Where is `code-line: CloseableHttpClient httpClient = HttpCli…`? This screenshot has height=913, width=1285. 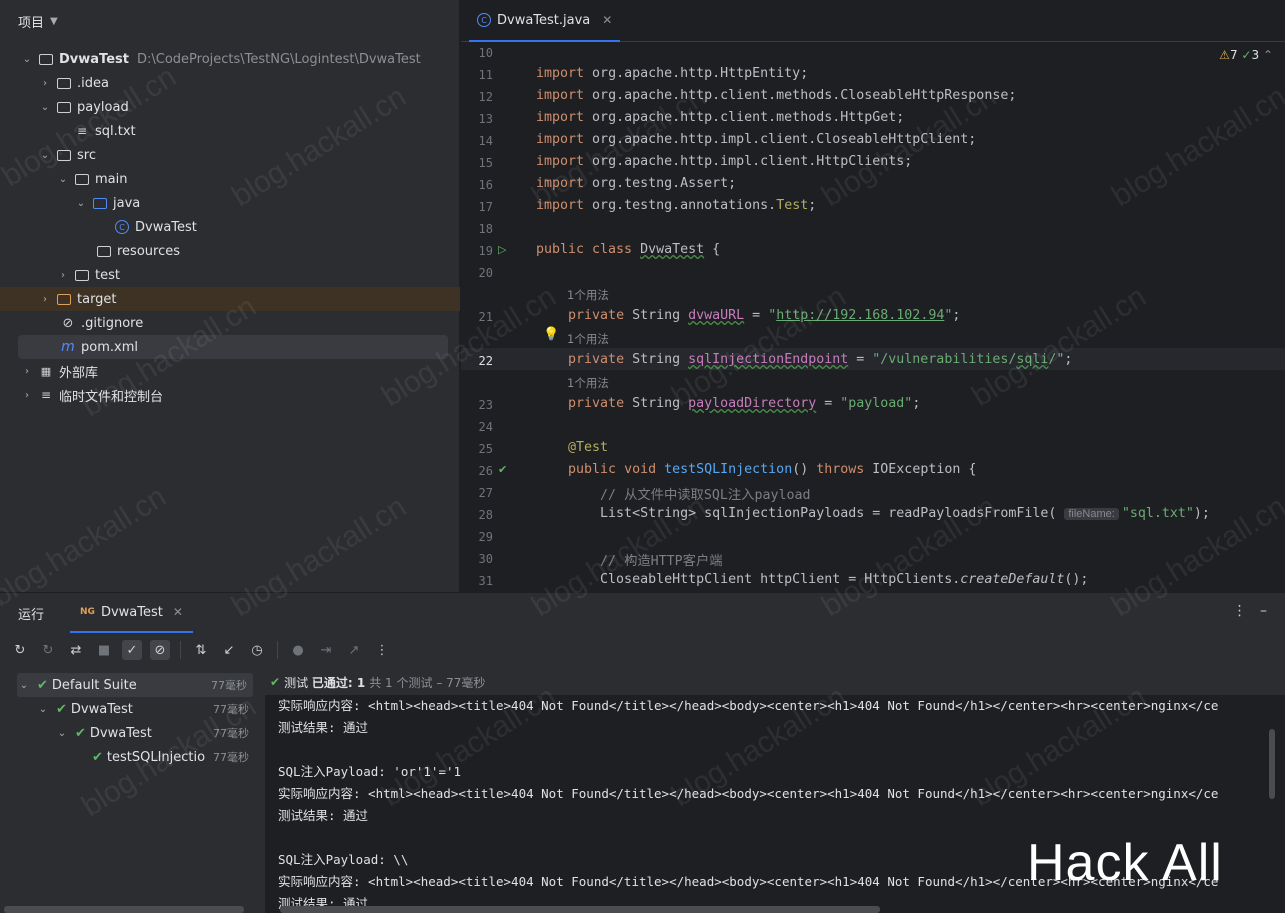
code-line: CloseableHttpClient httpClient = HttpCli… is located at coordinates (812, 579).